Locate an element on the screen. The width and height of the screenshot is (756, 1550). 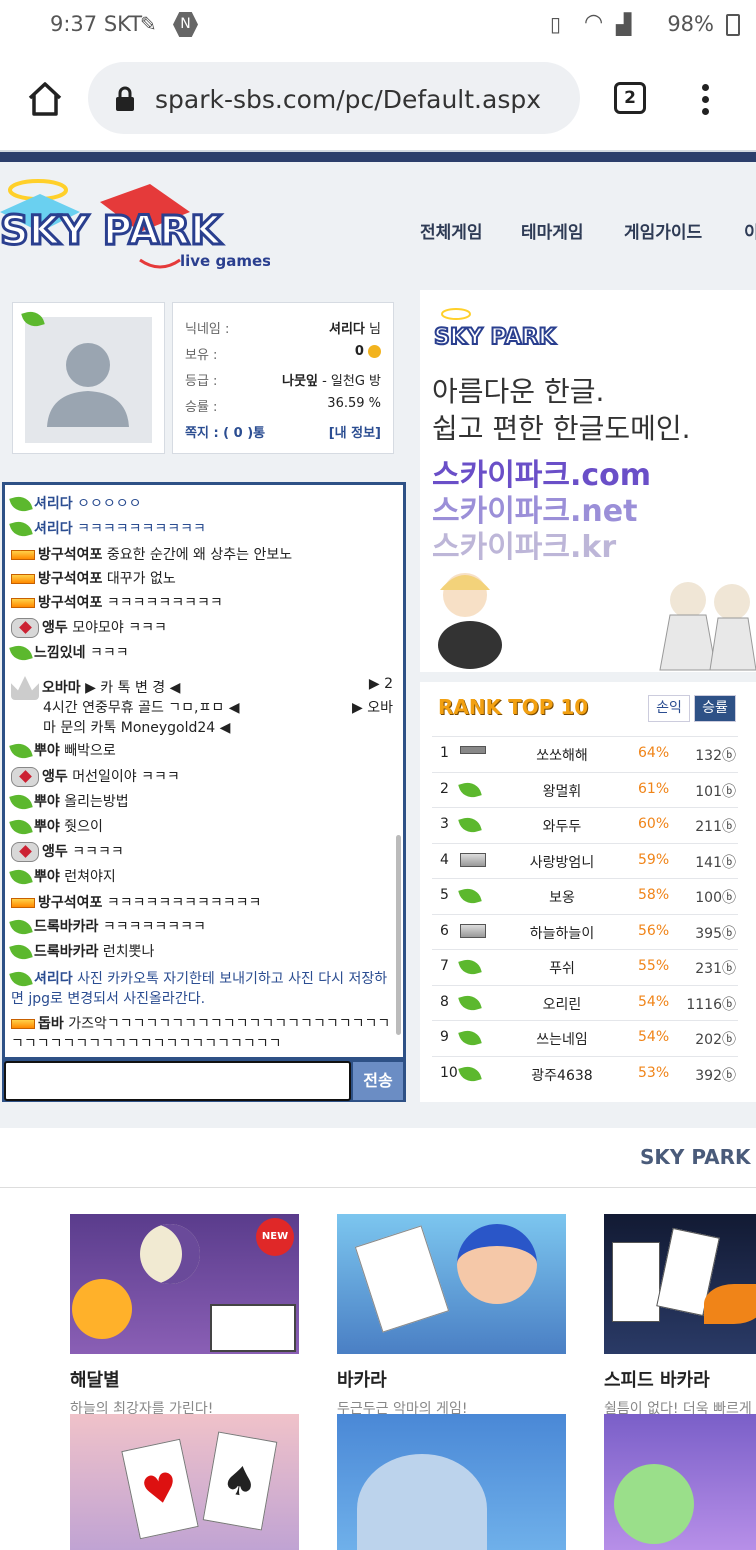
tab-winrate: 승률 is located at coordinates (715, 708).